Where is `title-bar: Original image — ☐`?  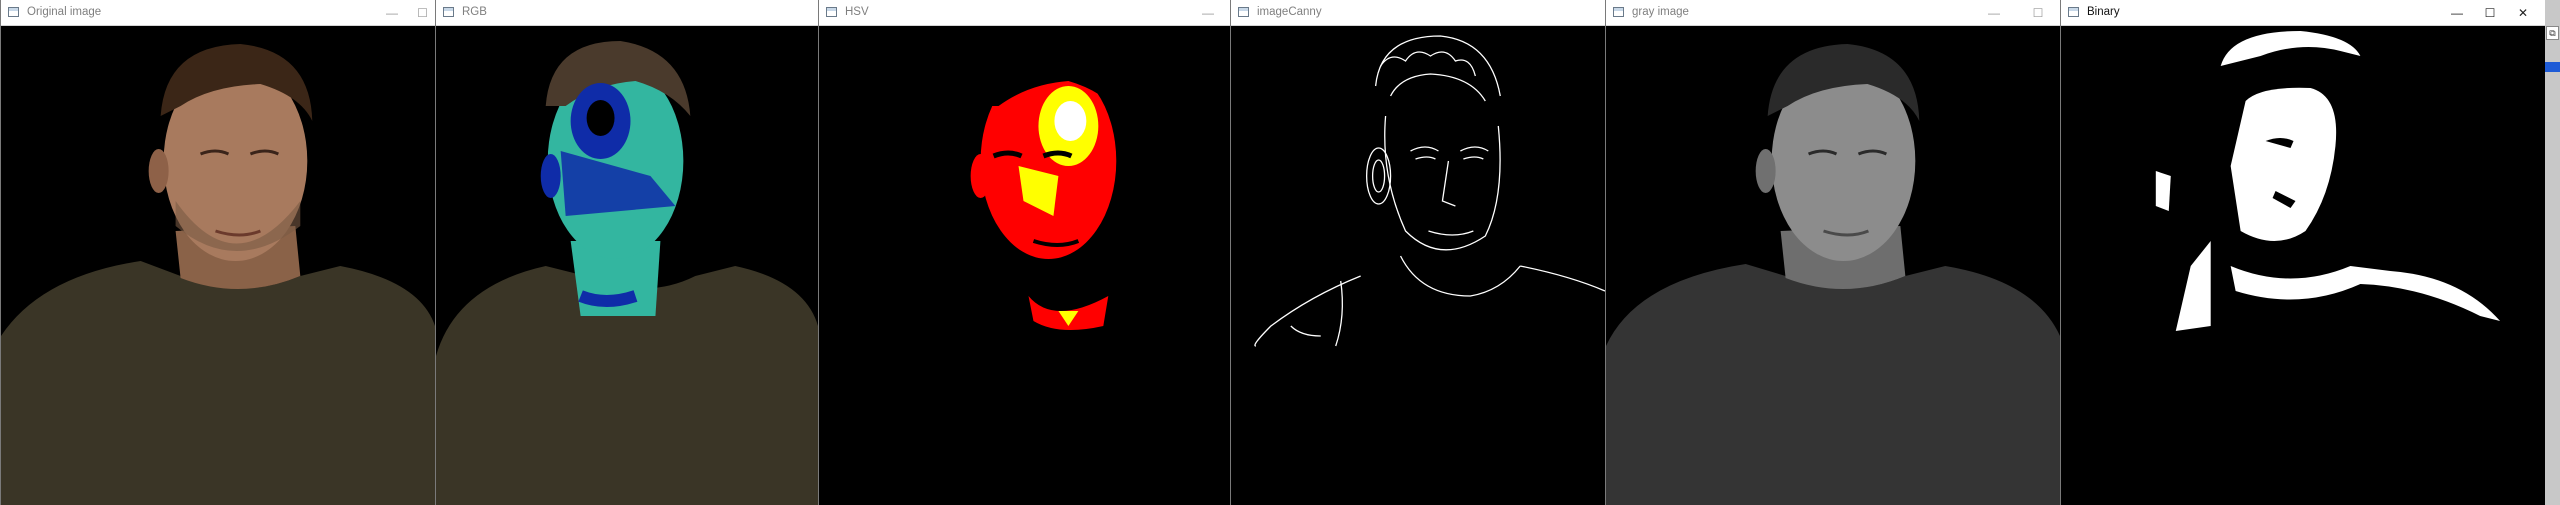
title-bar: Original image — ☐ is located at coordinates (218, 13).